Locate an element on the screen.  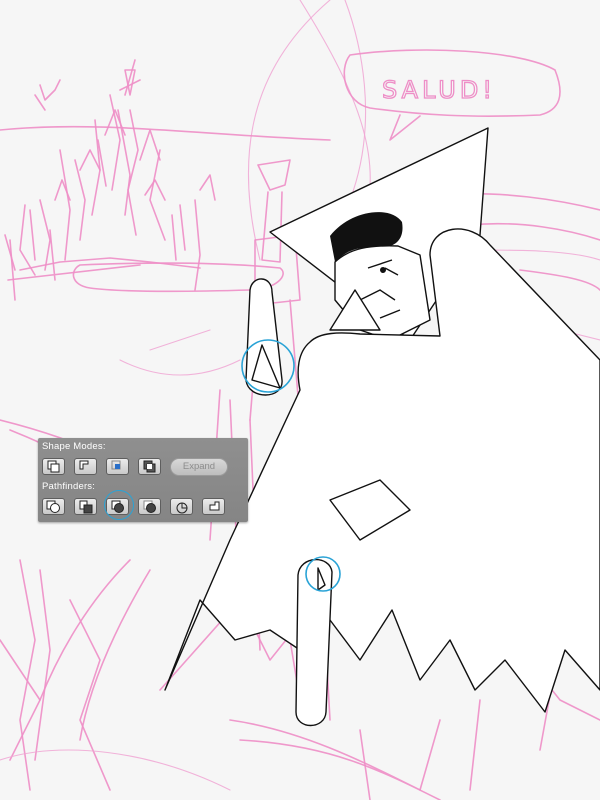
unite-icon is located at coordinates (53, 466).